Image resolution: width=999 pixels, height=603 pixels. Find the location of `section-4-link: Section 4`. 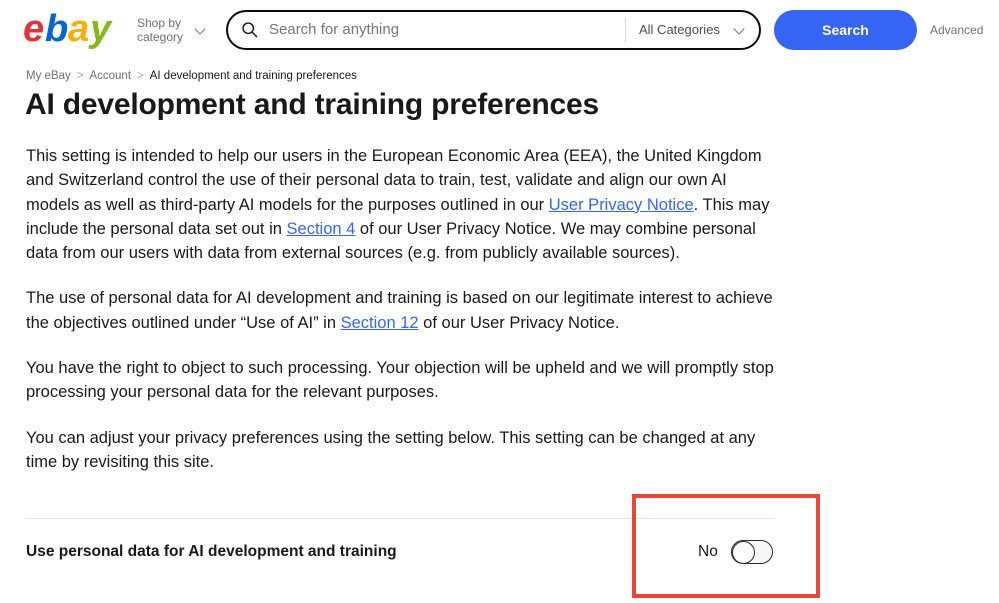

section-4-link: Section 4 is located at coordinates (321, 229).